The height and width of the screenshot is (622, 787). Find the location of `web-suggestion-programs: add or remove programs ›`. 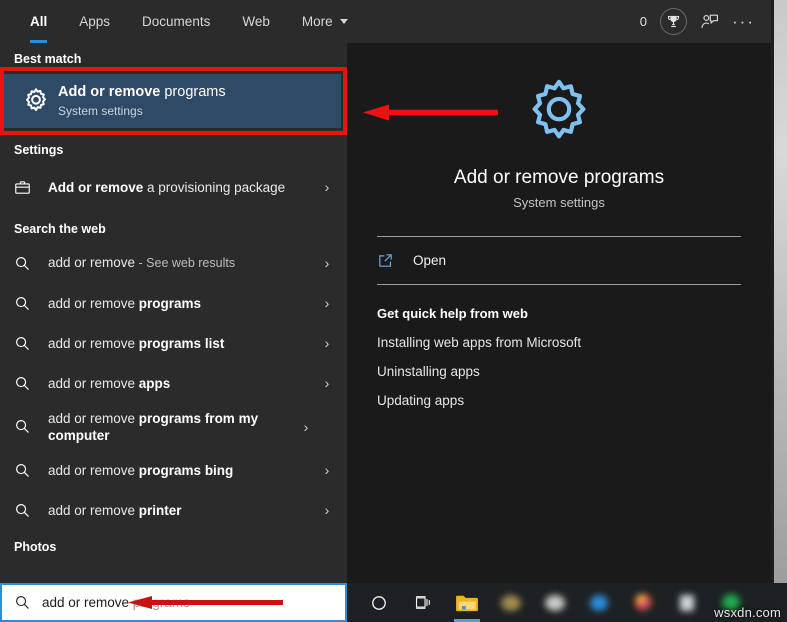

web-suggestion-programs: add or remove programs › is located at coordinates (173, 303).